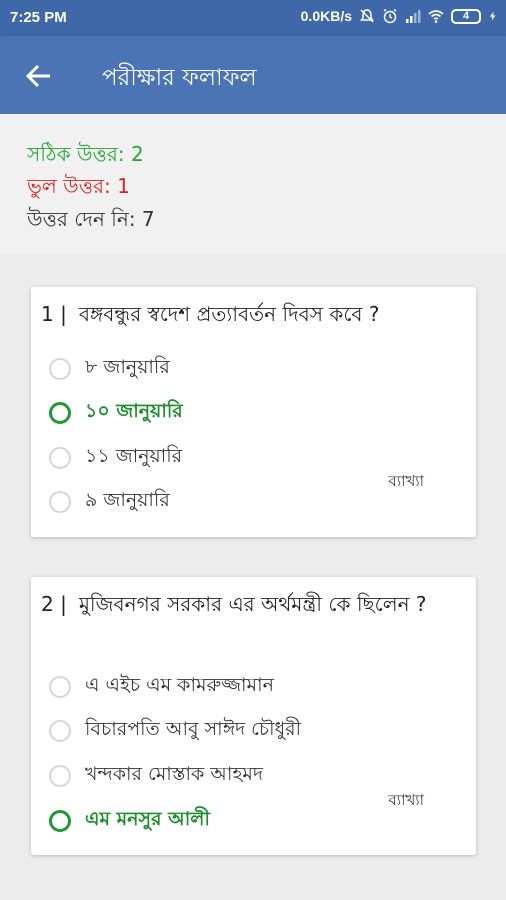  I want to click on question-text: মুজিবনগর সরকার এর অর্থমন্ত্রী কে ছিলেন ?, so click(252, 604).